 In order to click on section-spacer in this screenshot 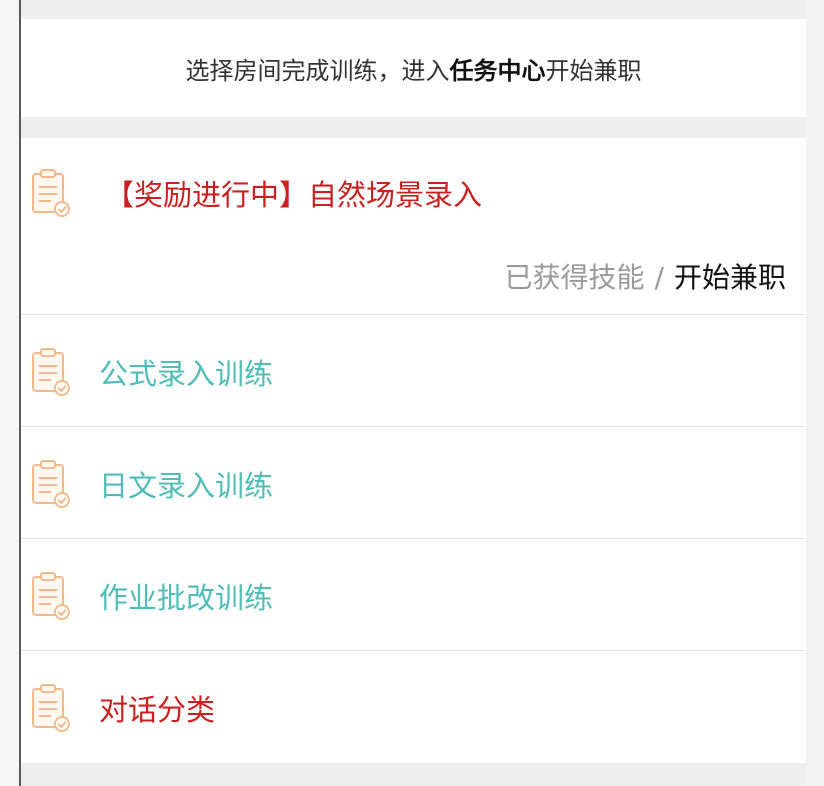, I will do `click(413, 127)`.